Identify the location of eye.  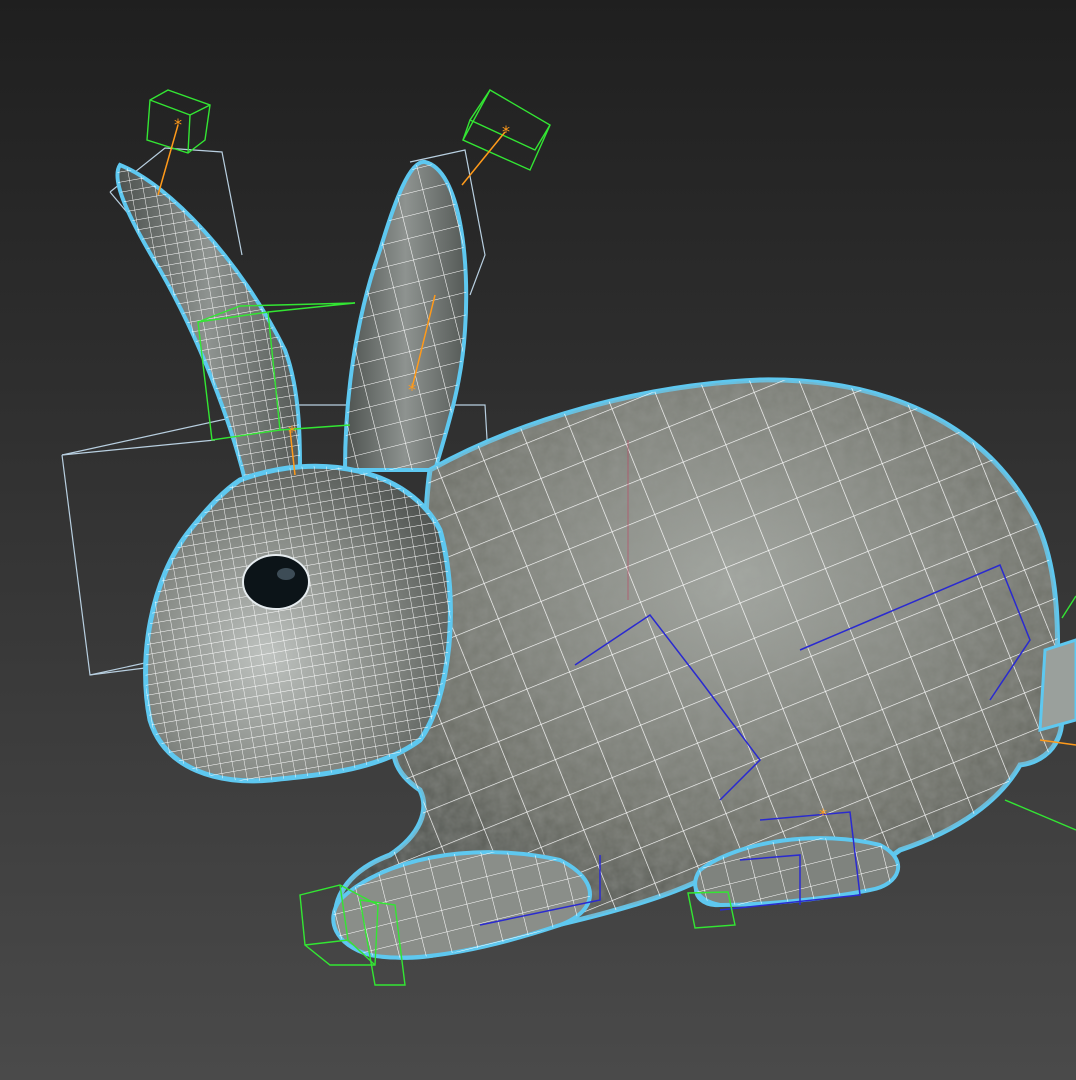
(276, 582).